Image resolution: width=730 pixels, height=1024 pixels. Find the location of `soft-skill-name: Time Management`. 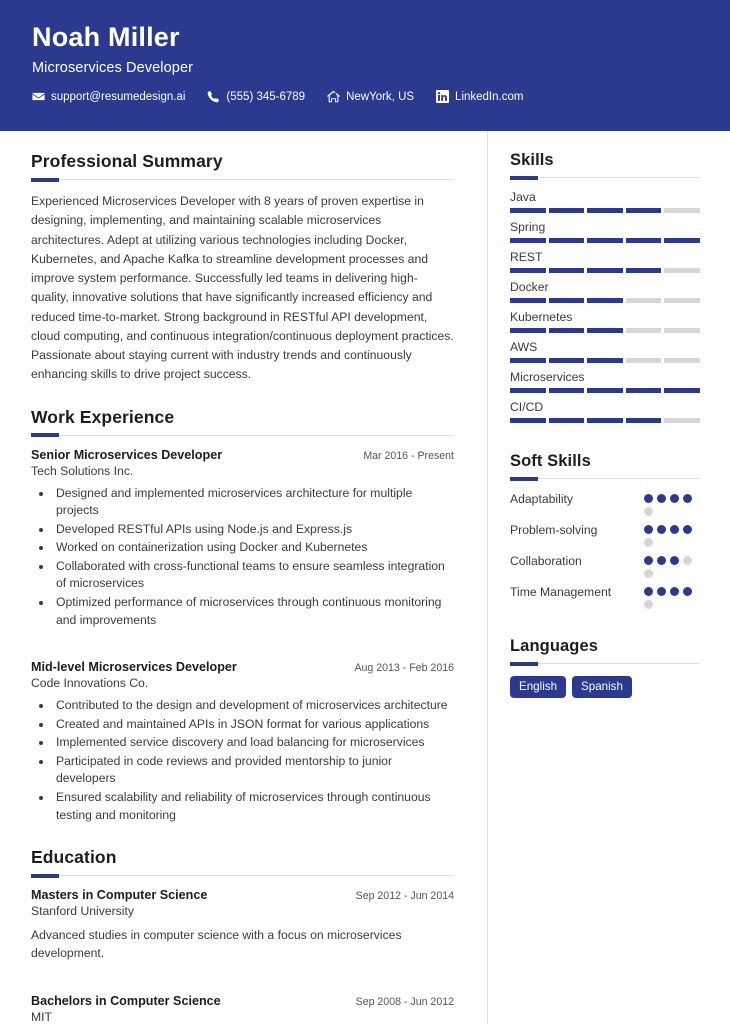

soft-skill-name: Time Management is located at coordinates (561, 592).